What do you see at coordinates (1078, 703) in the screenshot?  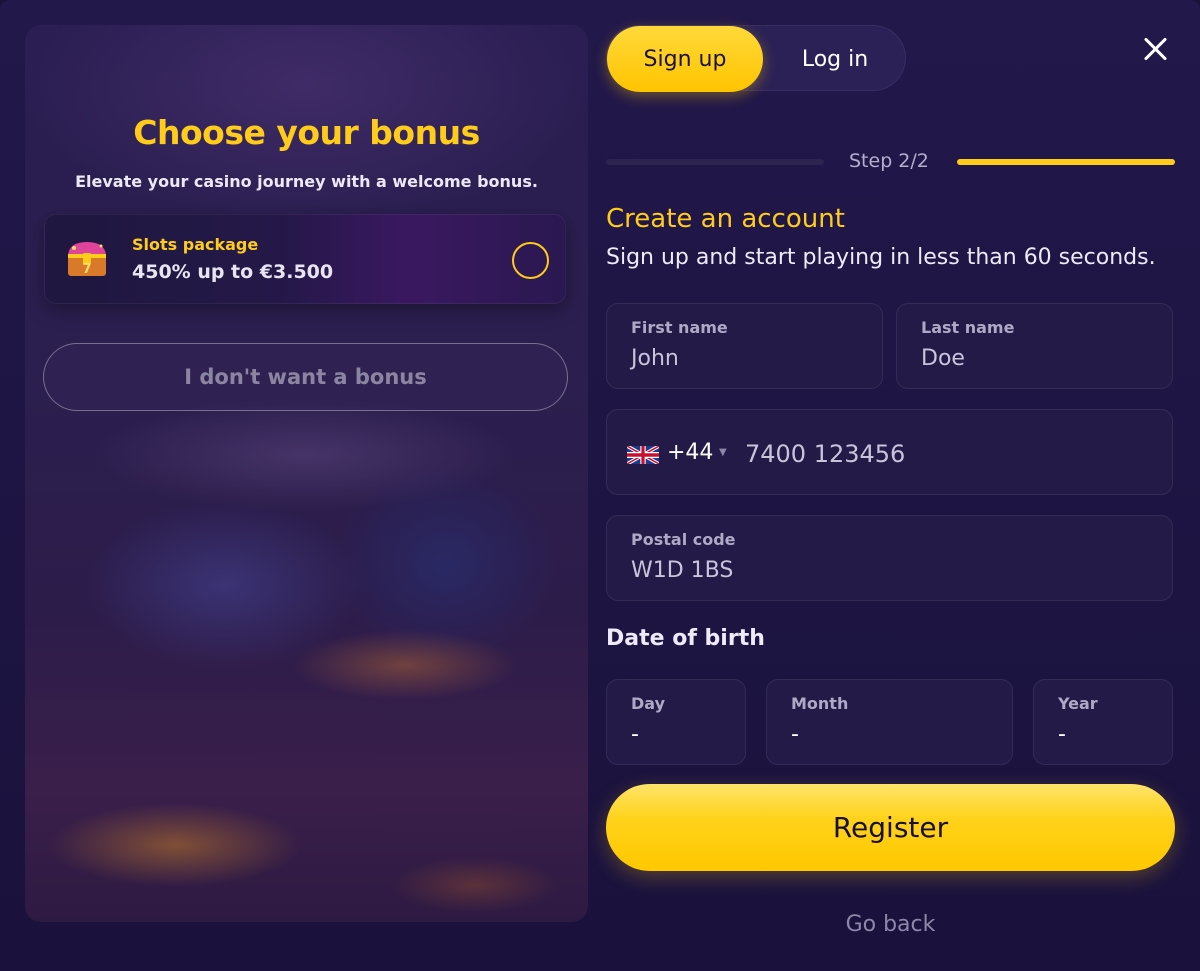 I see `year-label: Year` at bounding box center [1078, 703].